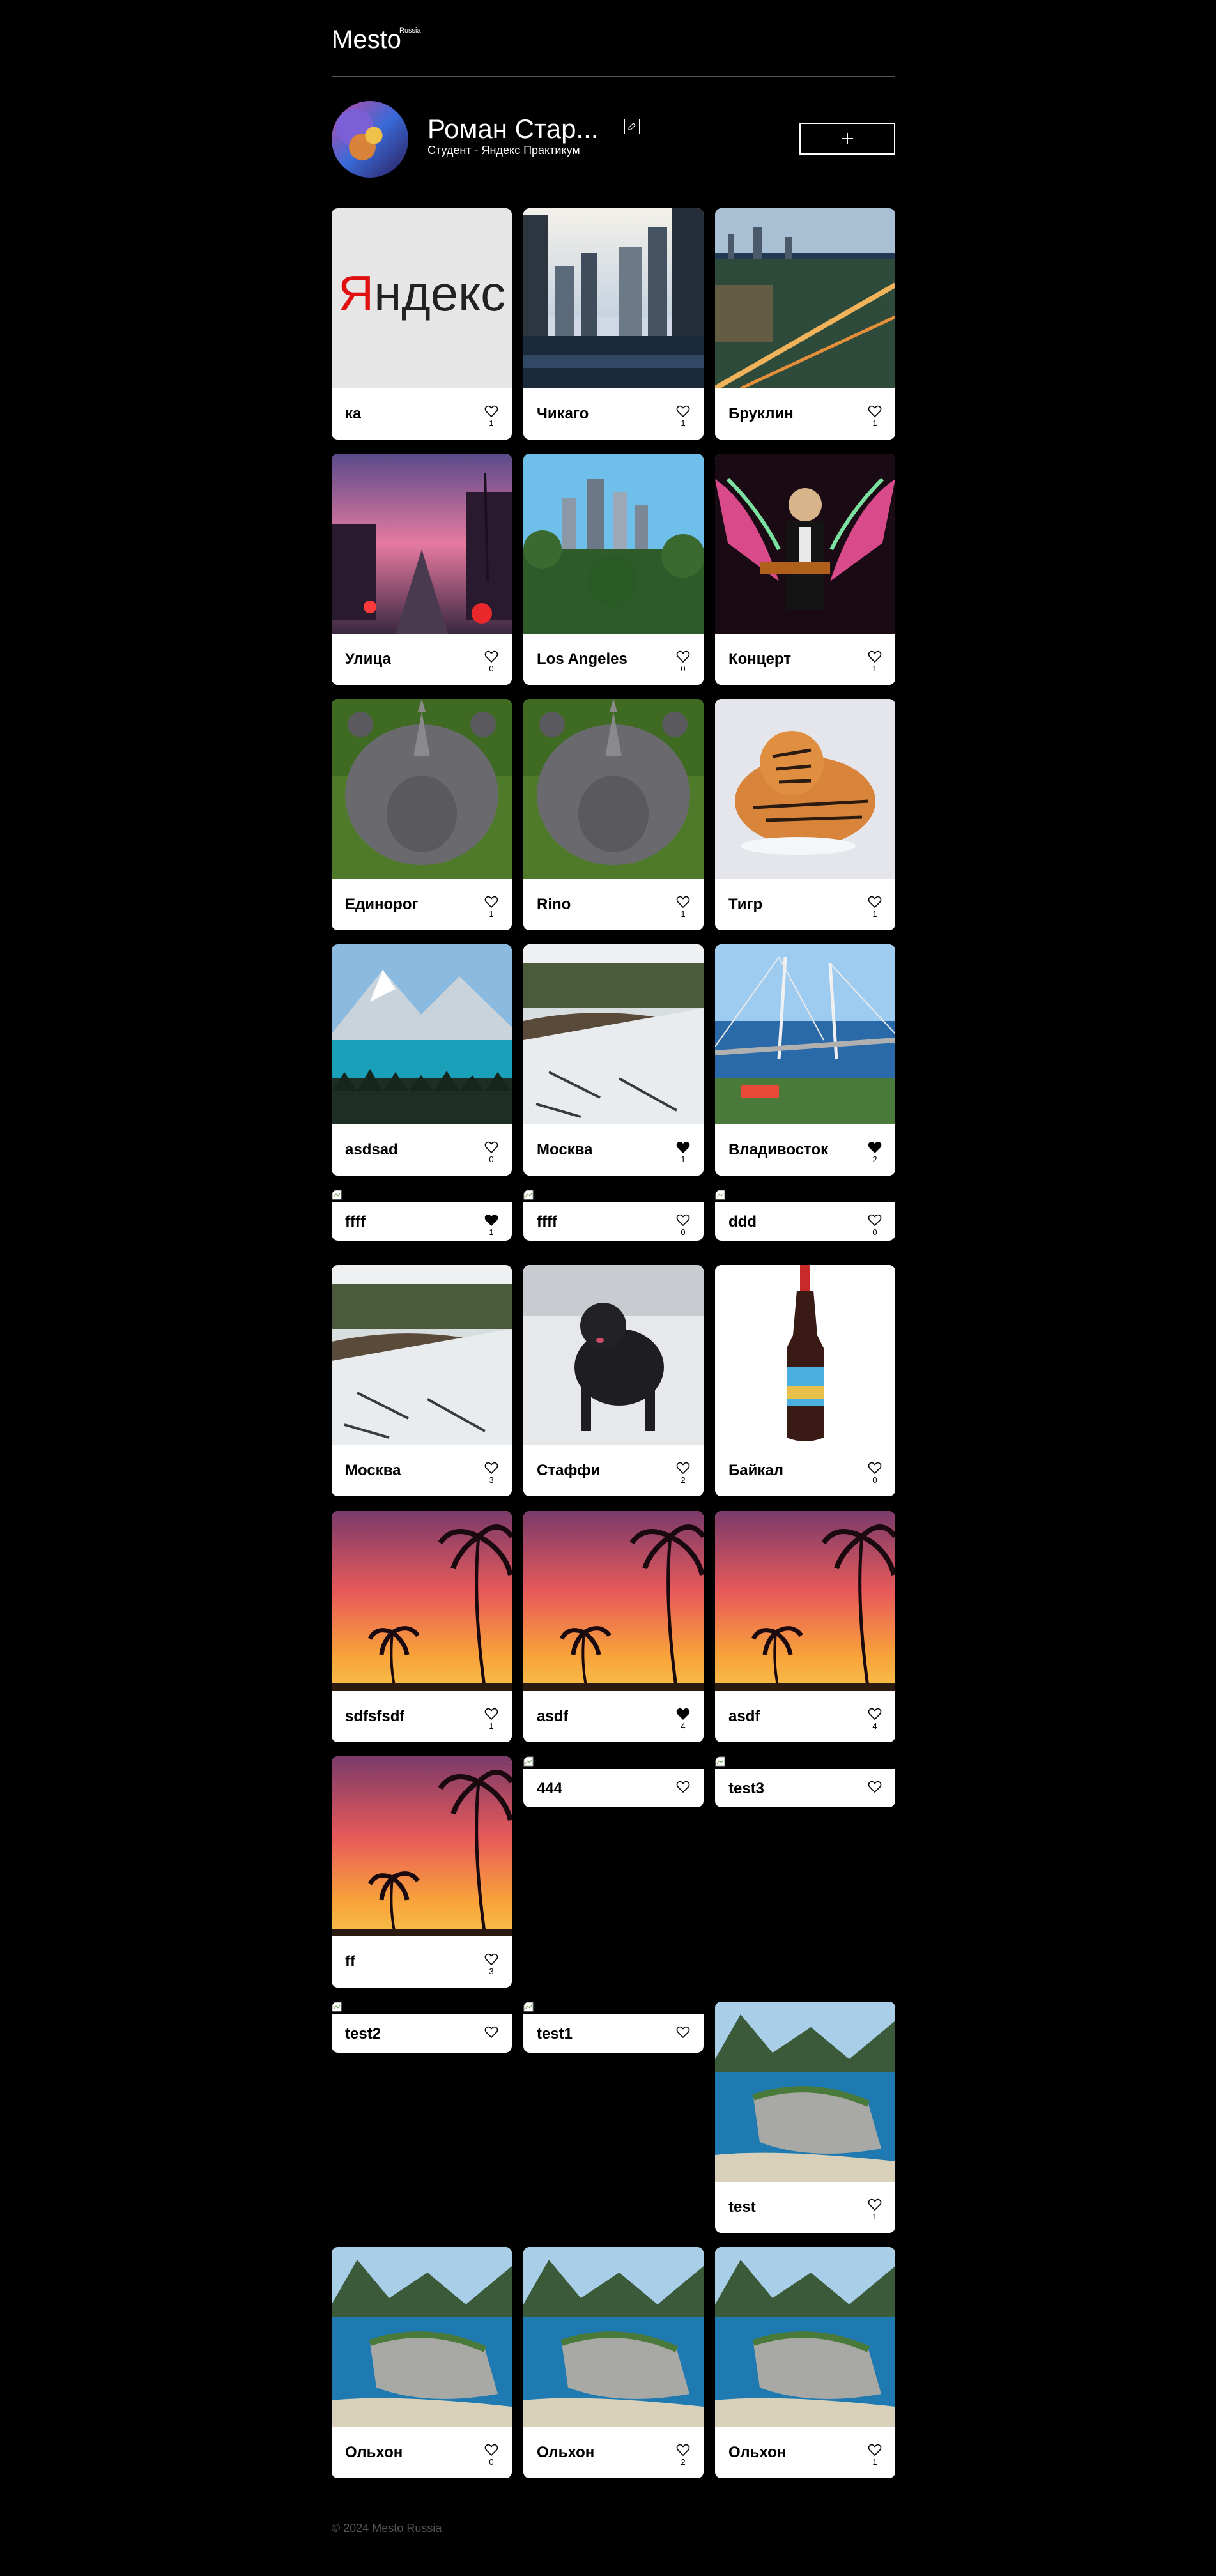  Describe the element at coordinates (422, 298) in the screenshot. I see `card-image: Яндекс` at that location.